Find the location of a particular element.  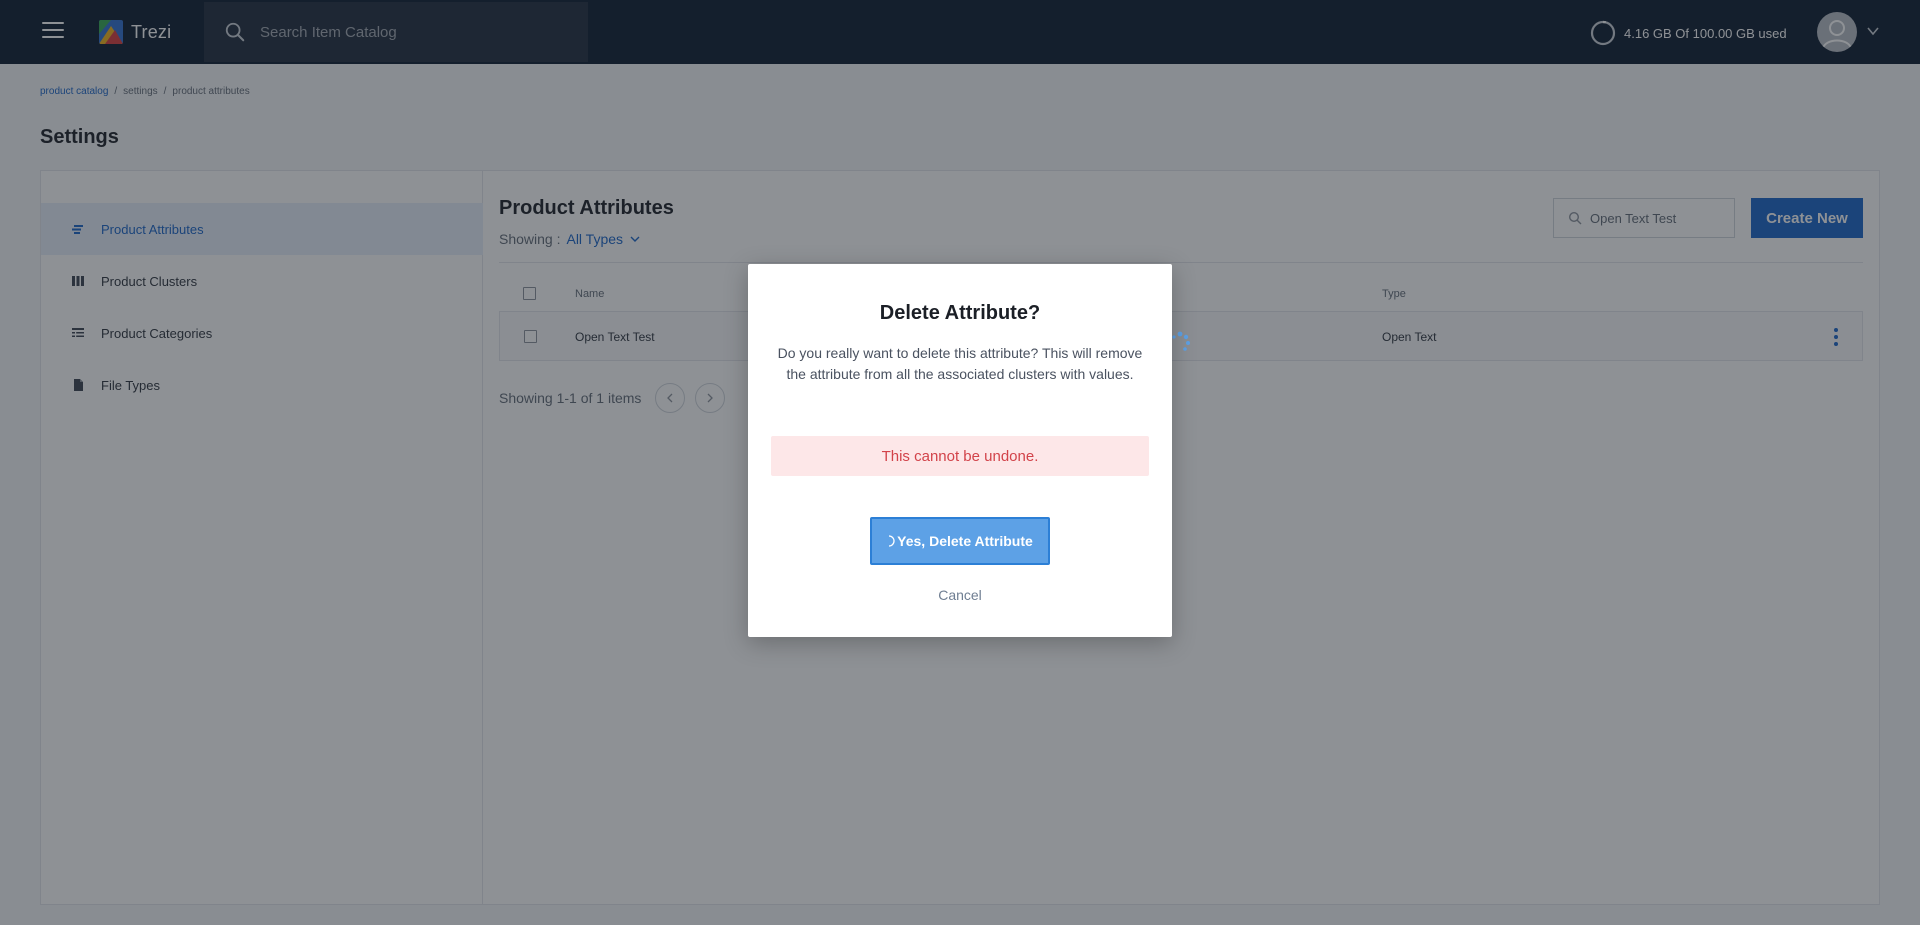

dialog-title: Delete Attribute? is located at coordinates (960, 313).